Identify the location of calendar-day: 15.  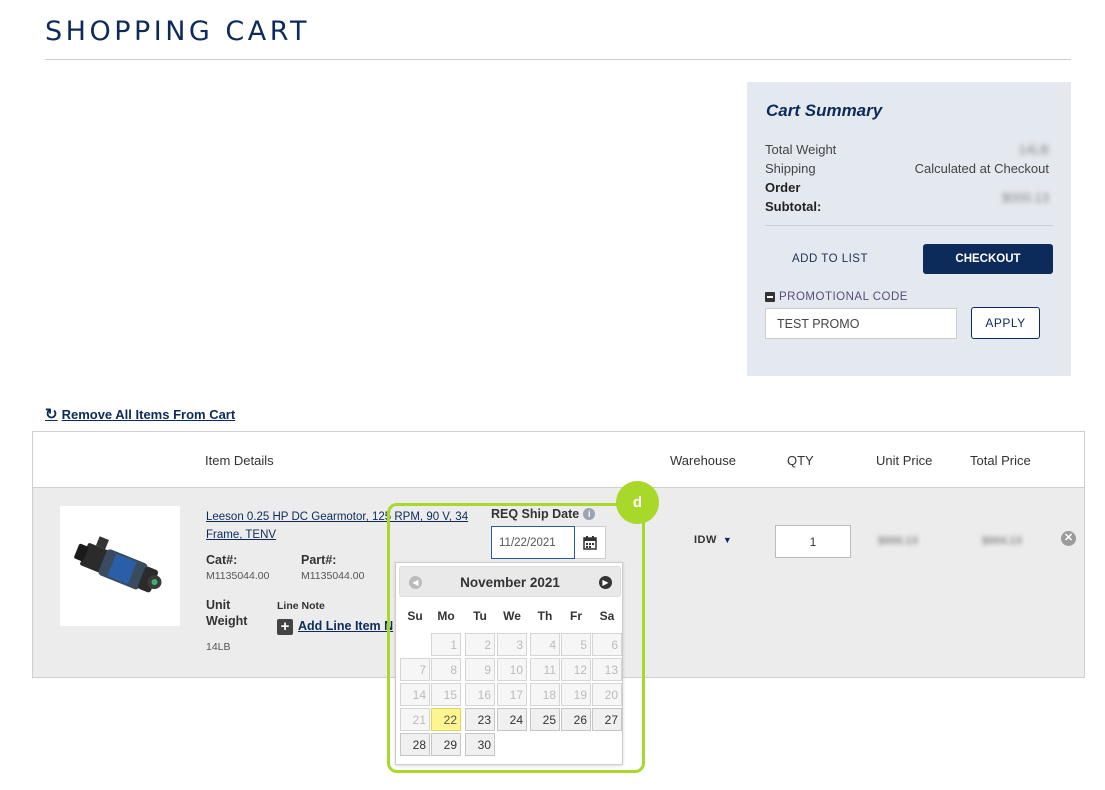
(446, 694).